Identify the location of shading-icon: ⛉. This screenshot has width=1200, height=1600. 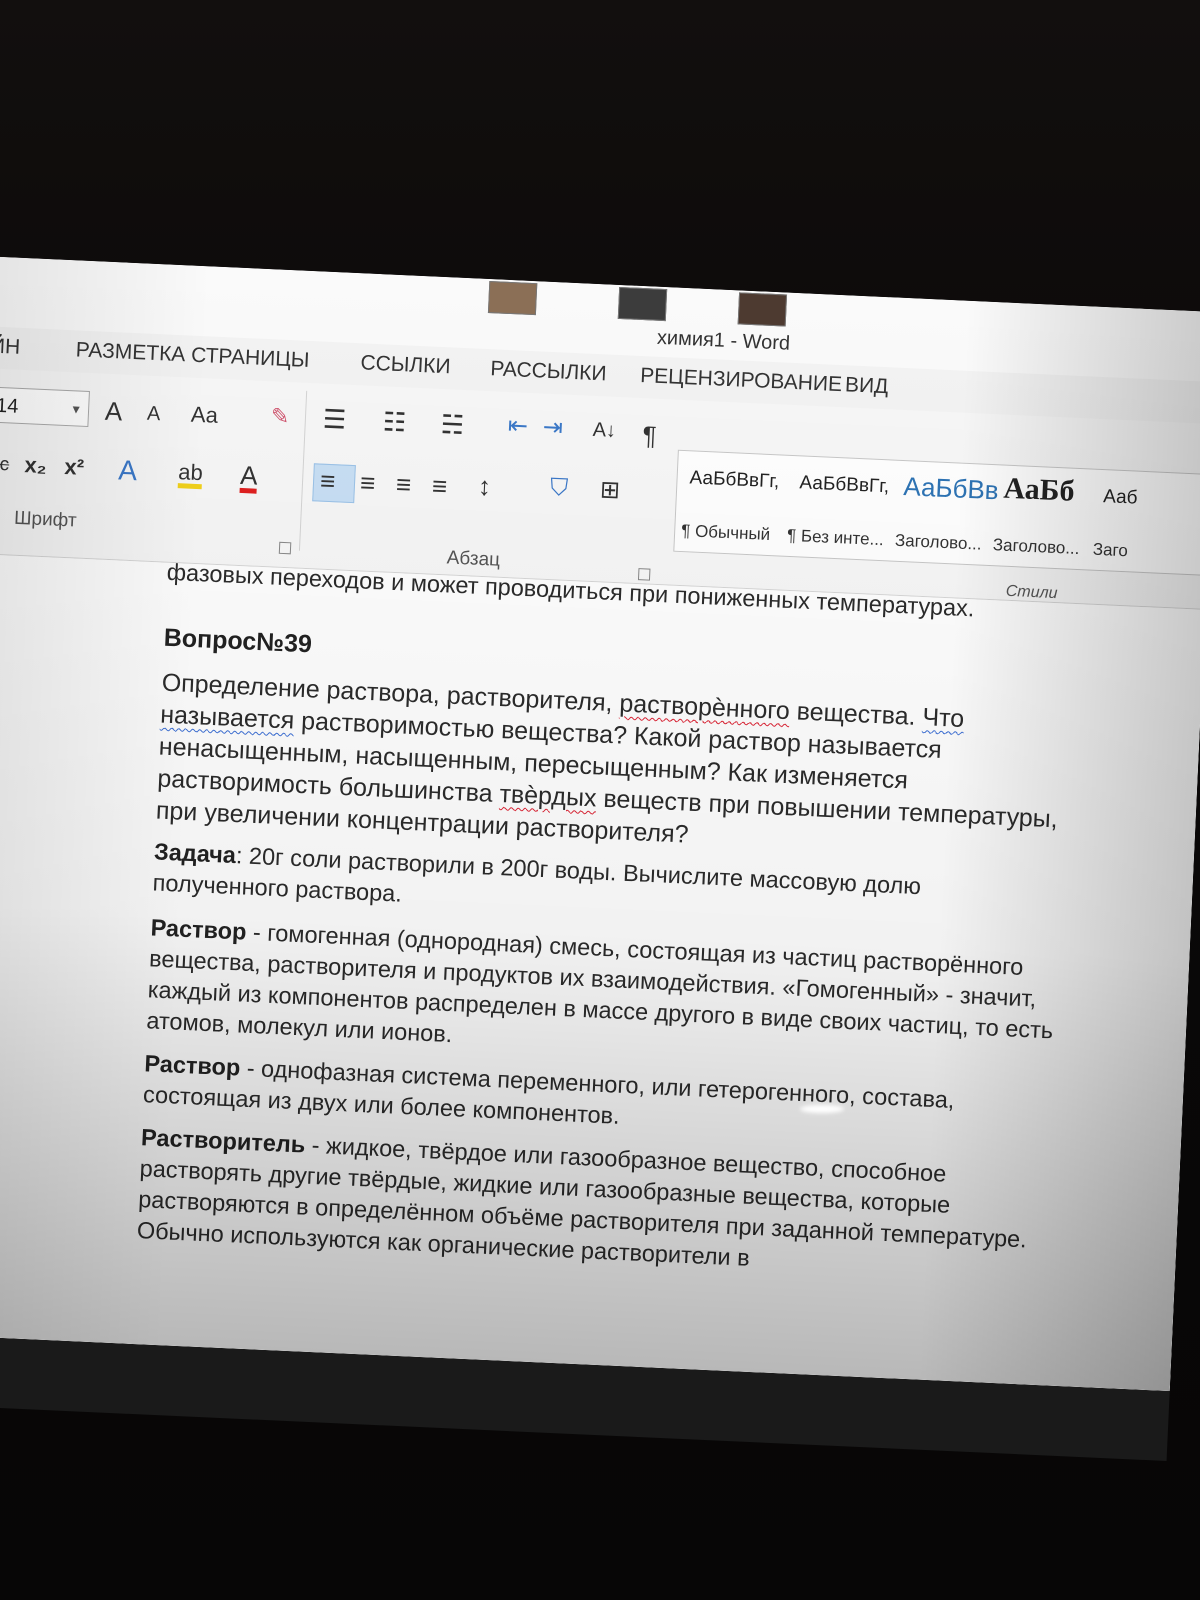
(558, 488).